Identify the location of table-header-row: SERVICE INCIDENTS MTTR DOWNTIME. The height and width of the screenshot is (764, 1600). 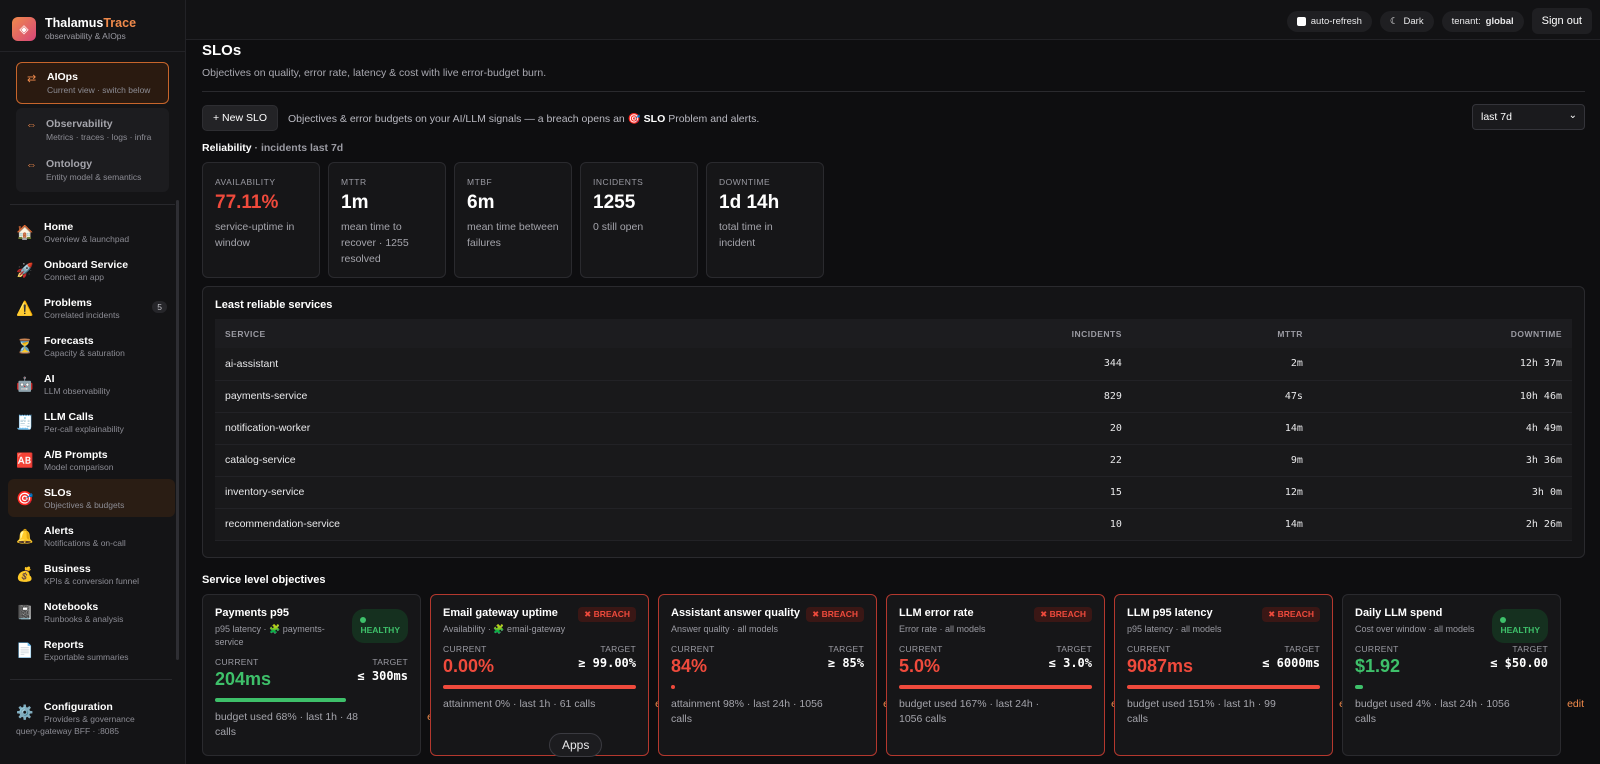
(893, 333).